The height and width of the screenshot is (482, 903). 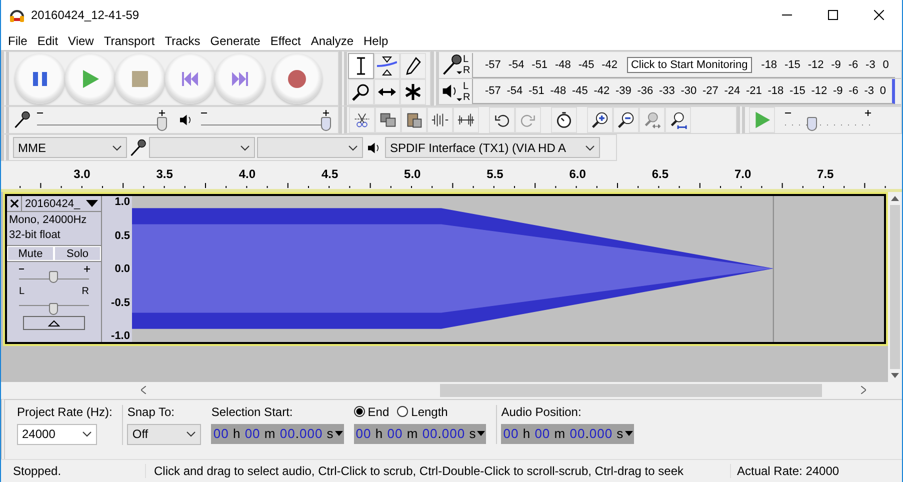 I want to click on collapse-button, so click(x=54, y=323).